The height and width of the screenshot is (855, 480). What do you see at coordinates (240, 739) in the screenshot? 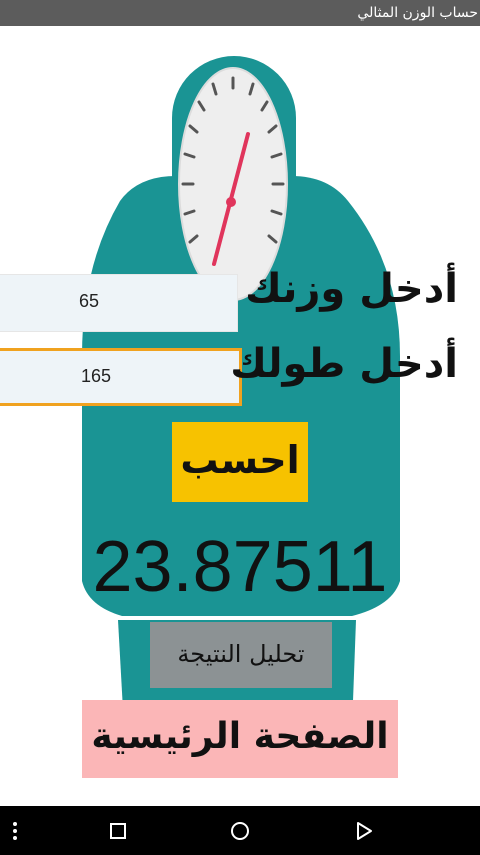
I see `home-page-button: الصفحة الرئيسية` at bounding box center [240, 739].